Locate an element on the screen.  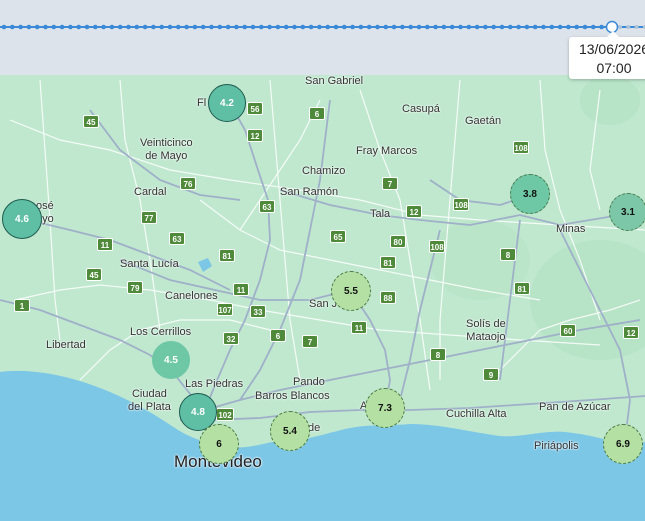
value-marker-east: 3.8 is located at coordinates (530, 194).